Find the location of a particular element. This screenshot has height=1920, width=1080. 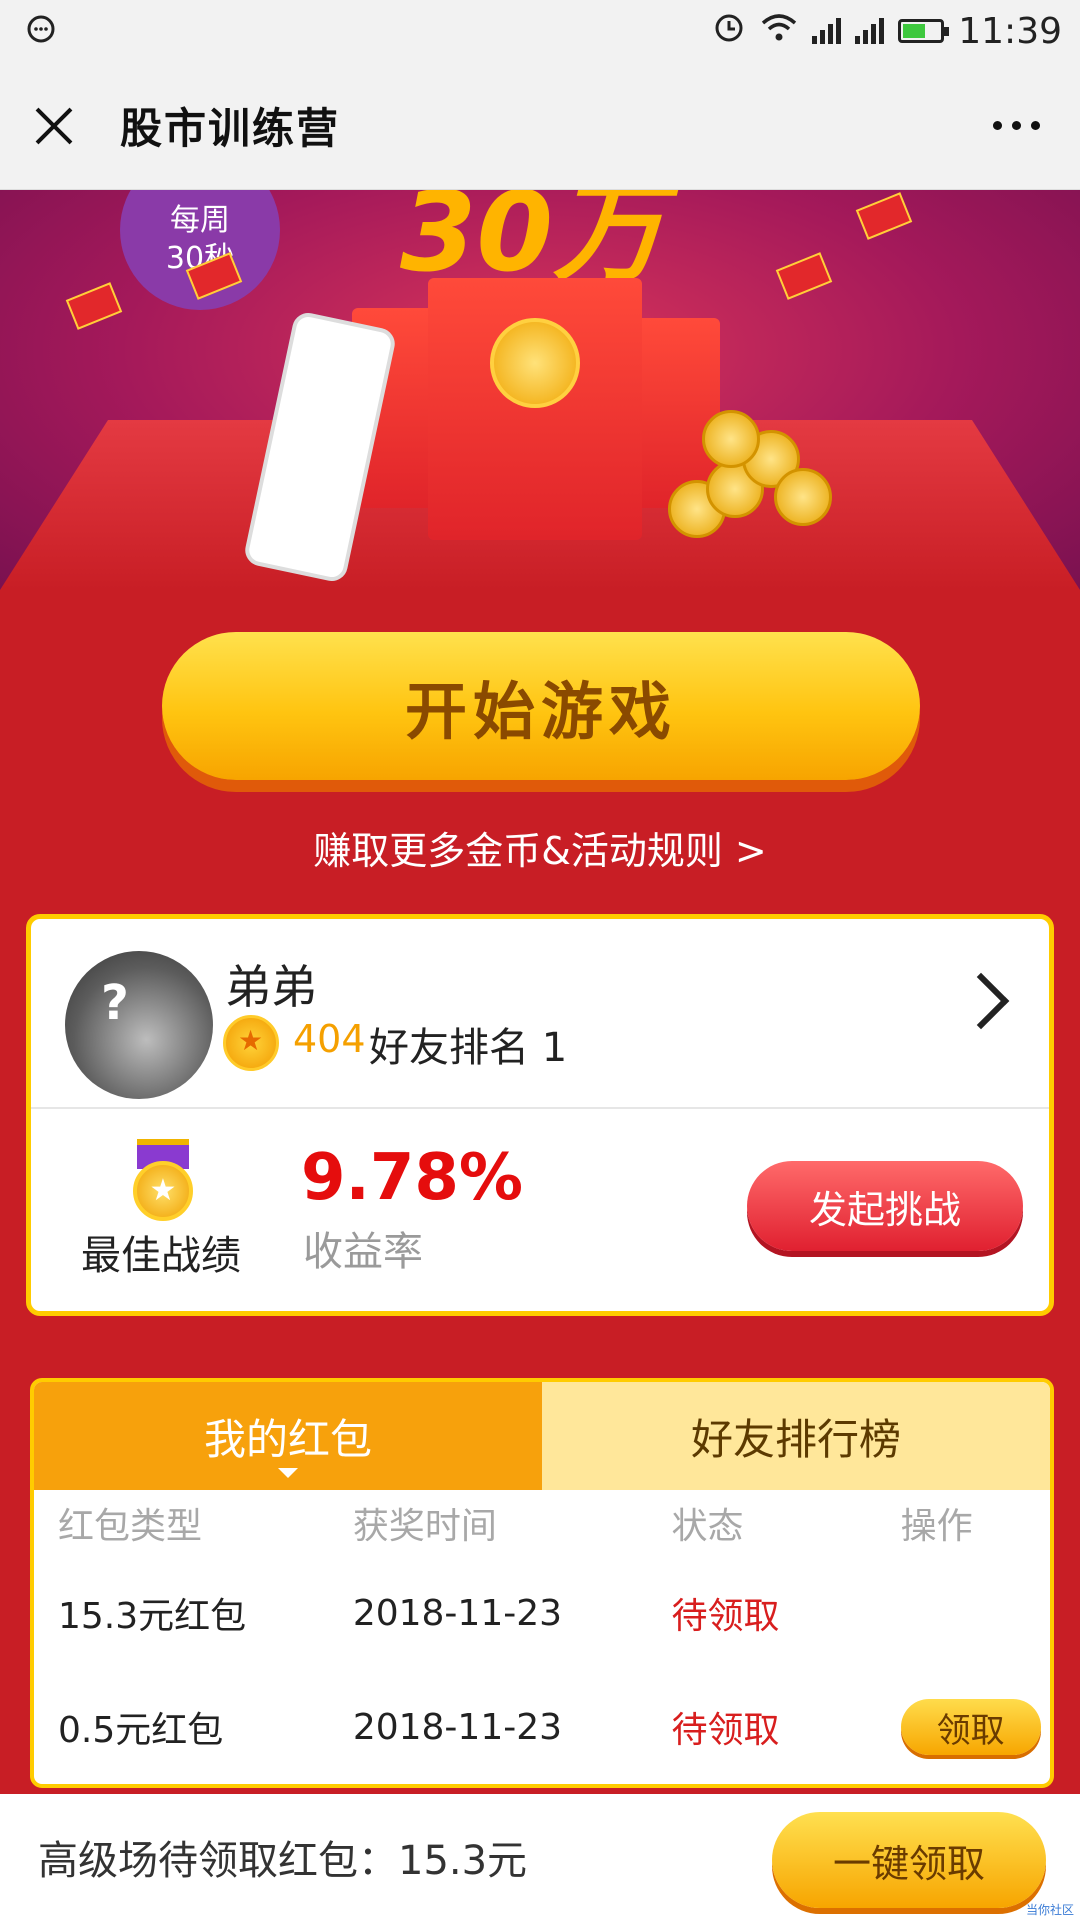

table-row: 15.3元红包 2018-11-23 待领取 is located at coordinates (542, 1613).